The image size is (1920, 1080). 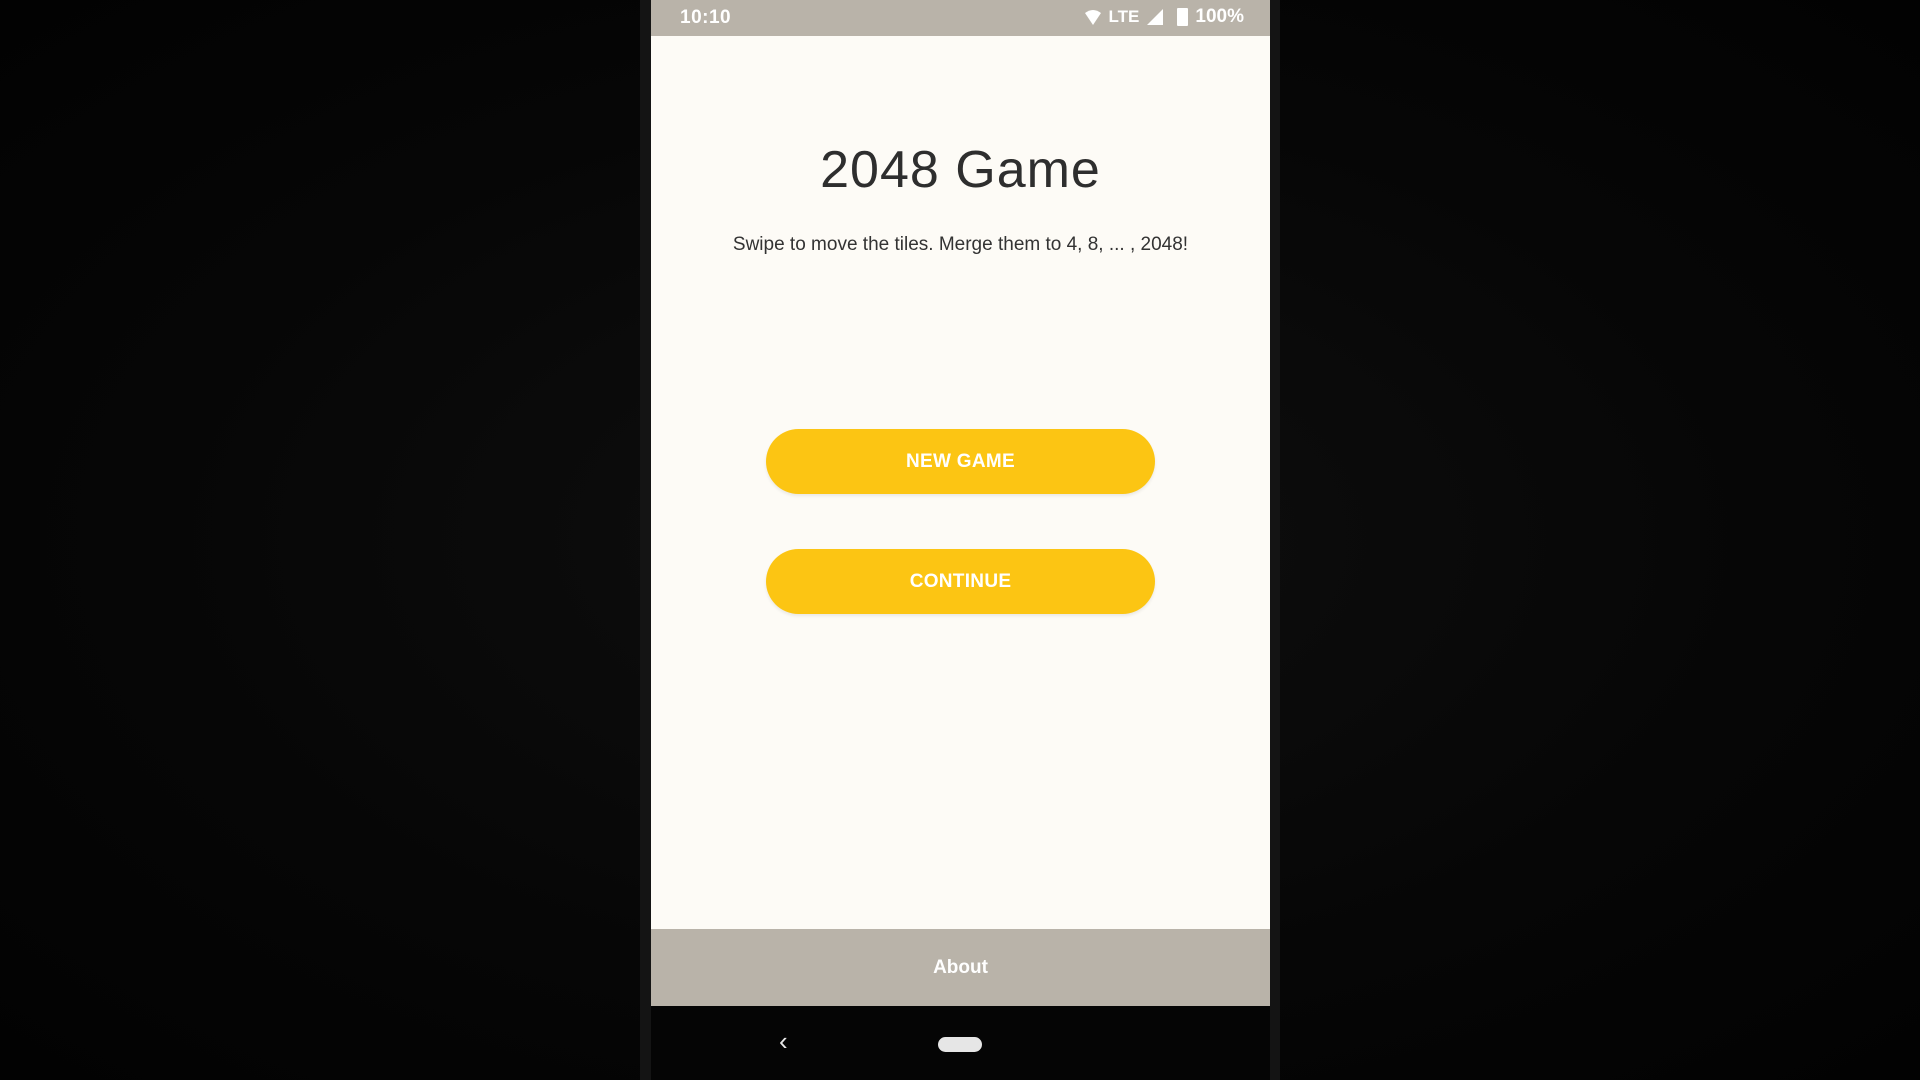 I want to click on status-bar: 10:10 LTE 100%, so click(x=960, y=18).